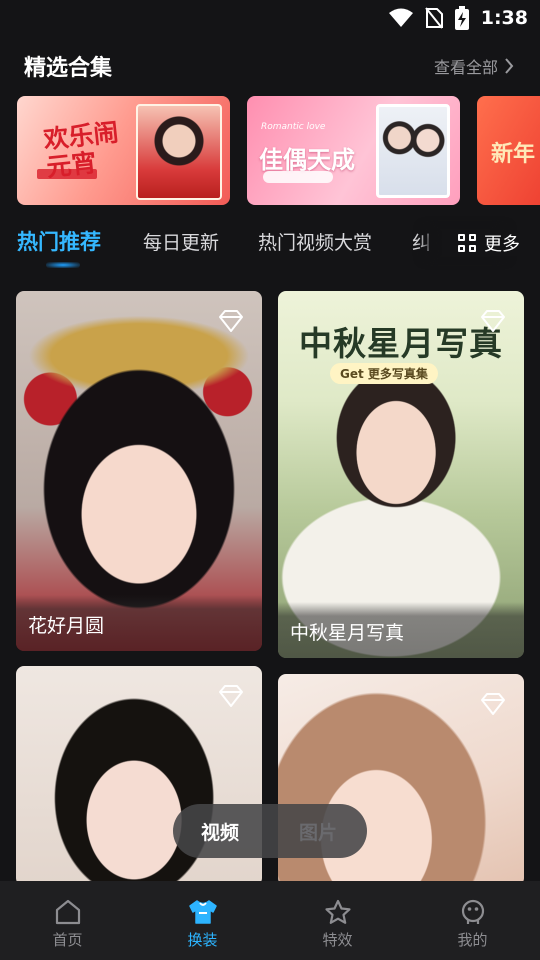 The width and height of the screenshot is (540, 960). Describe the element at coordinates (67, 912) in the screenshot. I see `home-icon` at that location.